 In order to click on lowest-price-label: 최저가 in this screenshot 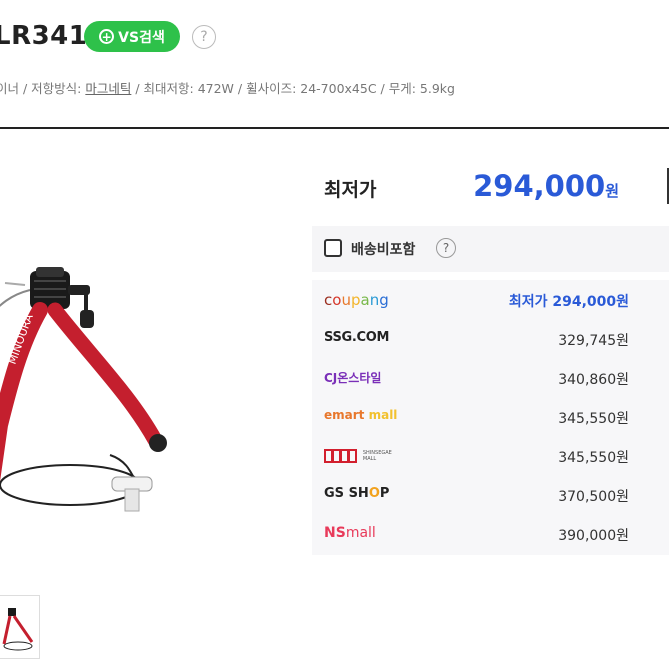, I will do `click(350, 190)`.